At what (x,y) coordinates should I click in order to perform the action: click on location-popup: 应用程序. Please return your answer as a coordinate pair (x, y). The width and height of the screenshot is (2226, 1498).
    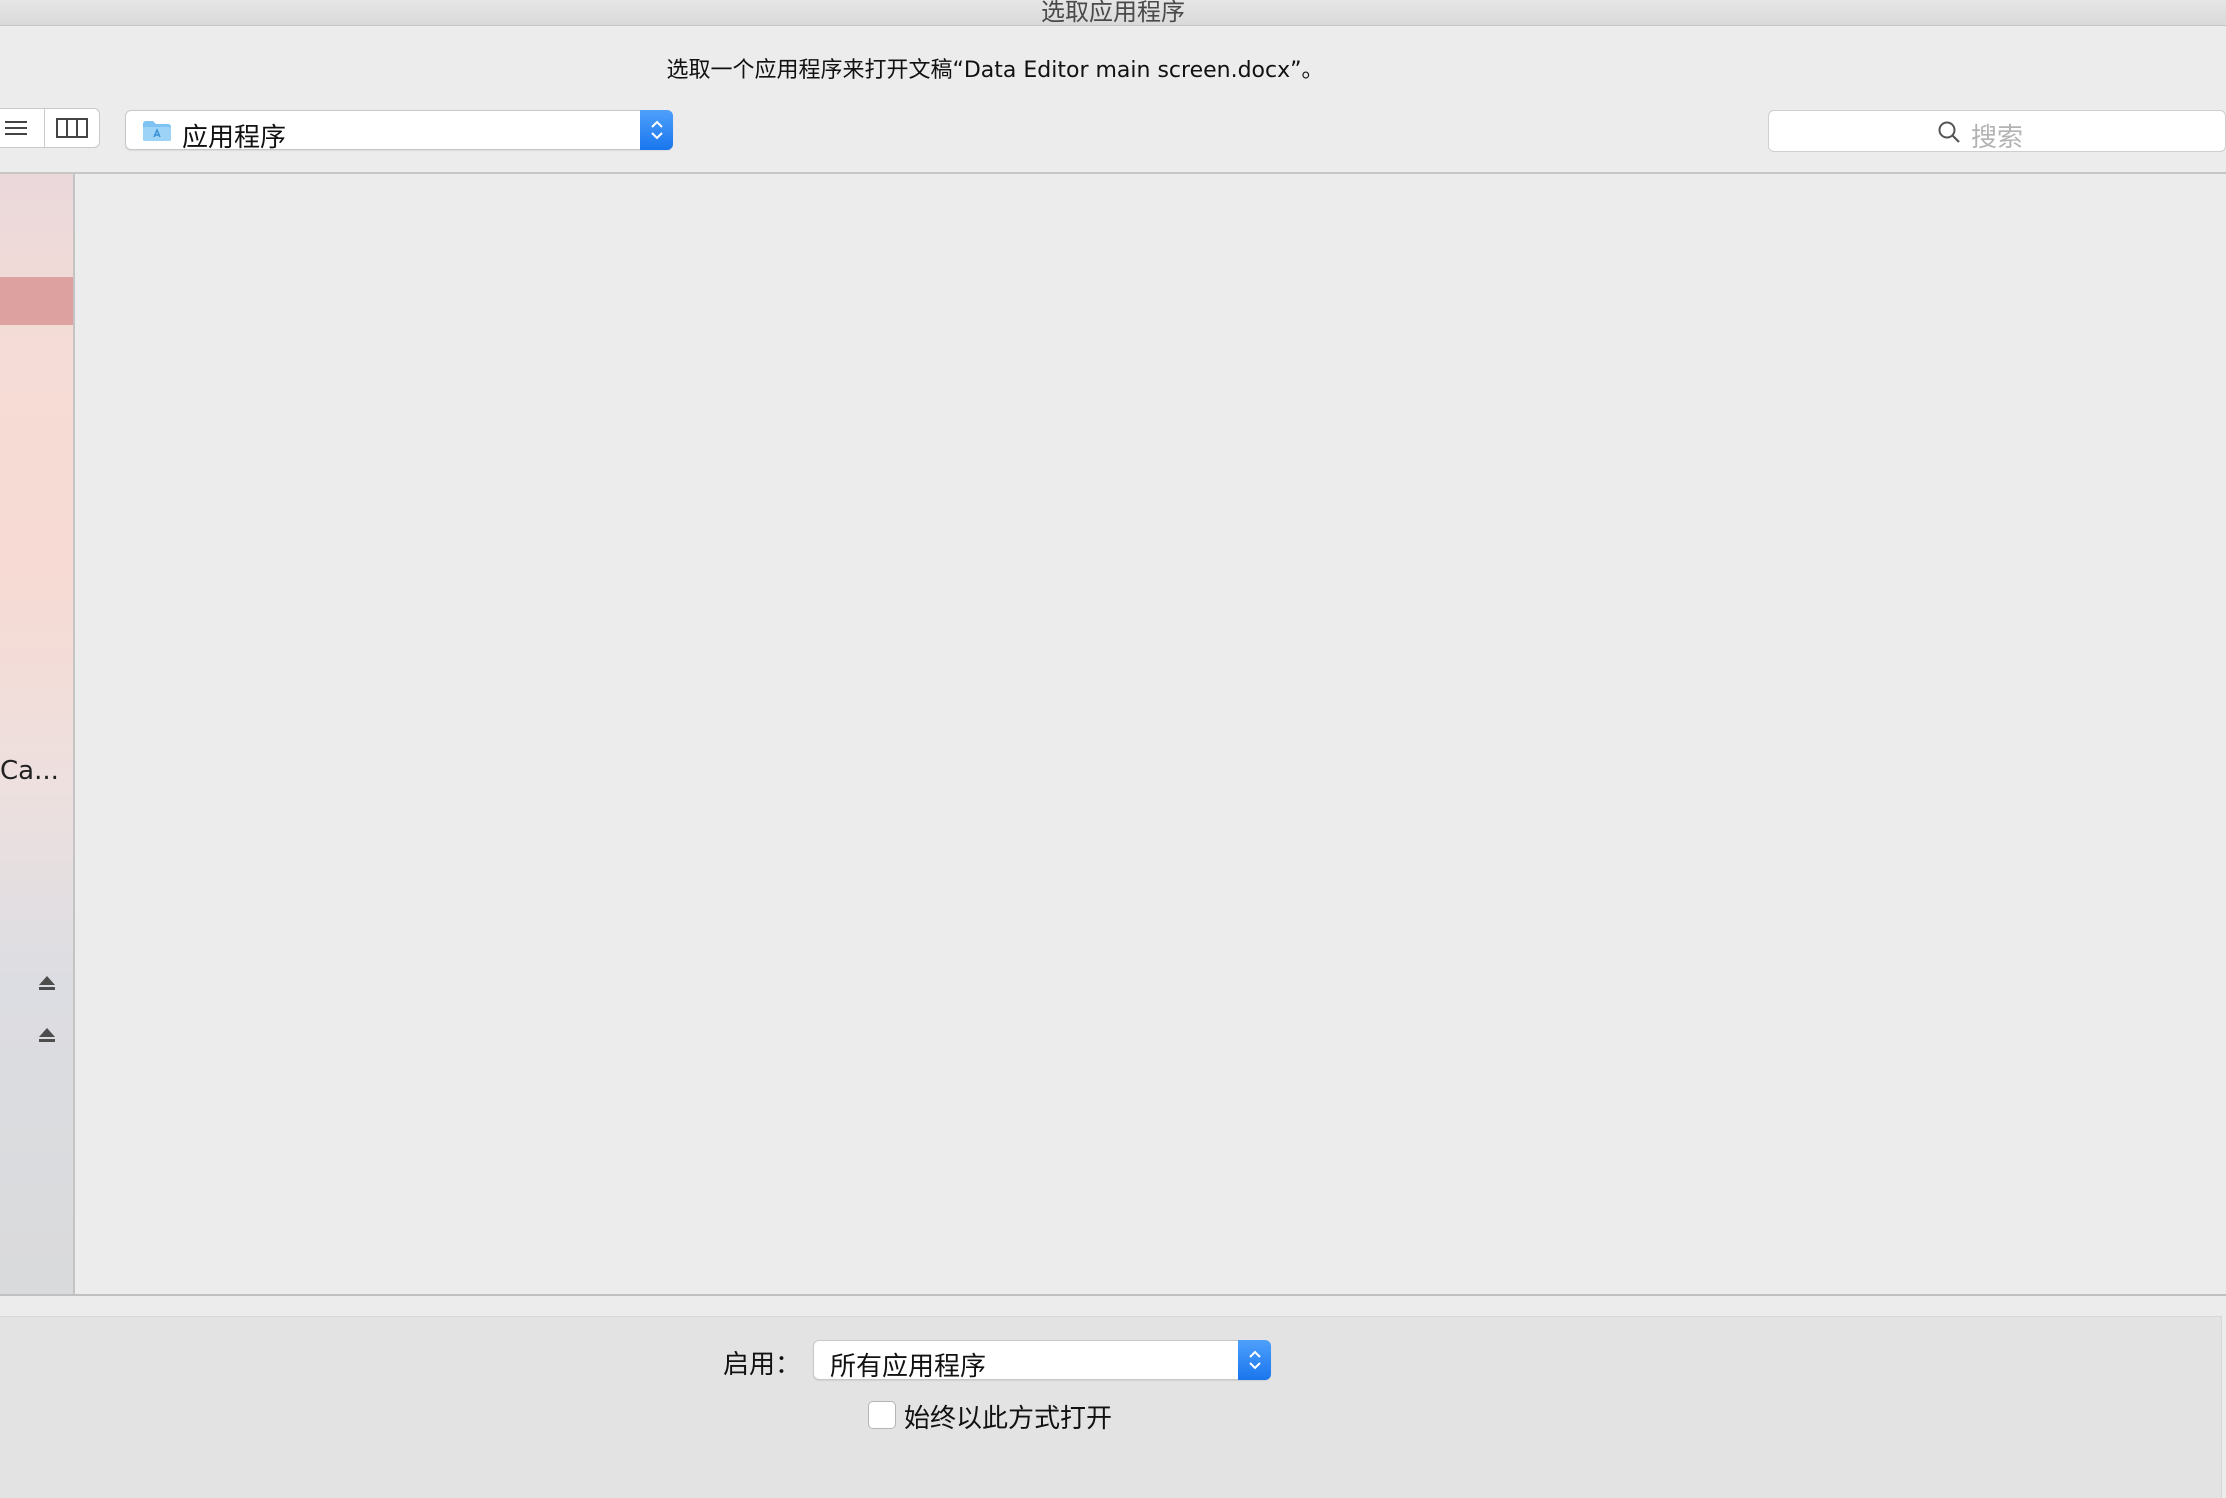
    Looking at the image, I should click on (399, 131).